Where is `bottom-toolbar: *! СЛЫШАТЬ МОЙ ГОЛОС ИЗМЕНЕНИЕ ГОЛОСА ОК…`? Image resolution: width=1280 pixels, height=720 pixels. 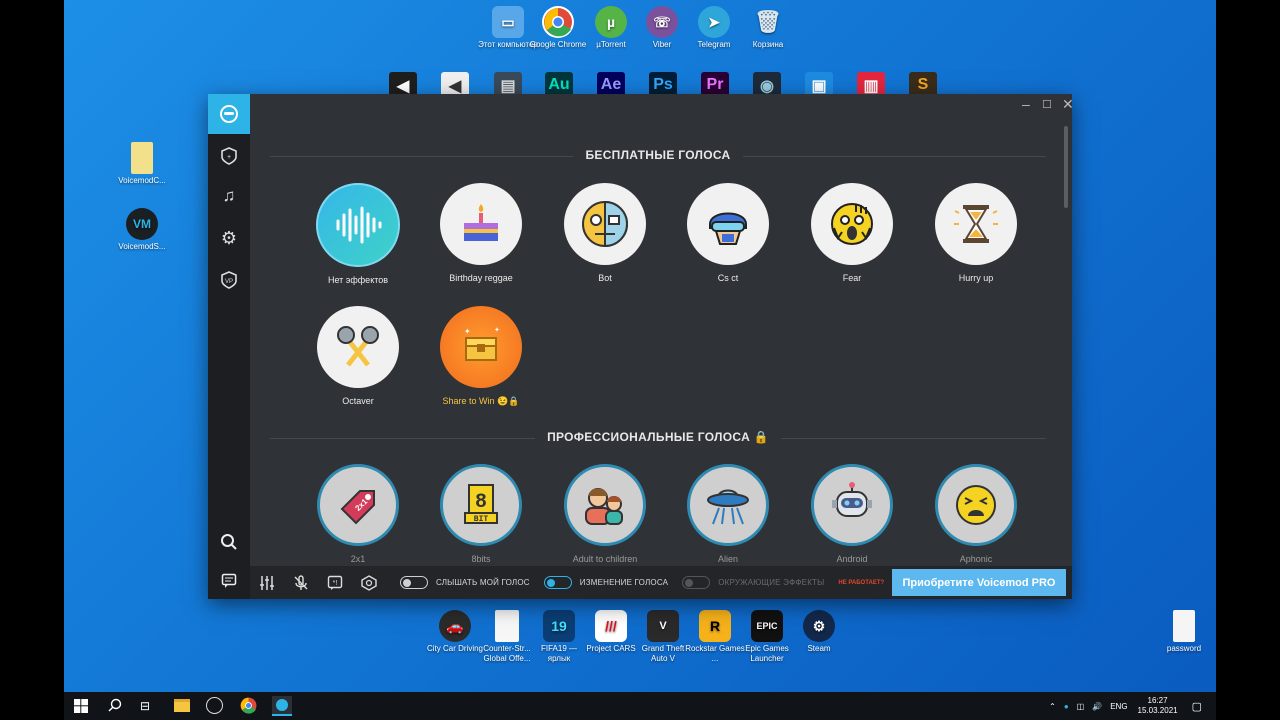
bottom-toolbar: *! СЛЫШАТЬ МОЙ ГОЛОС ИЗМЕНЕНИЕ ГОЛОСА ОК… is located at coordinates (661, 582).